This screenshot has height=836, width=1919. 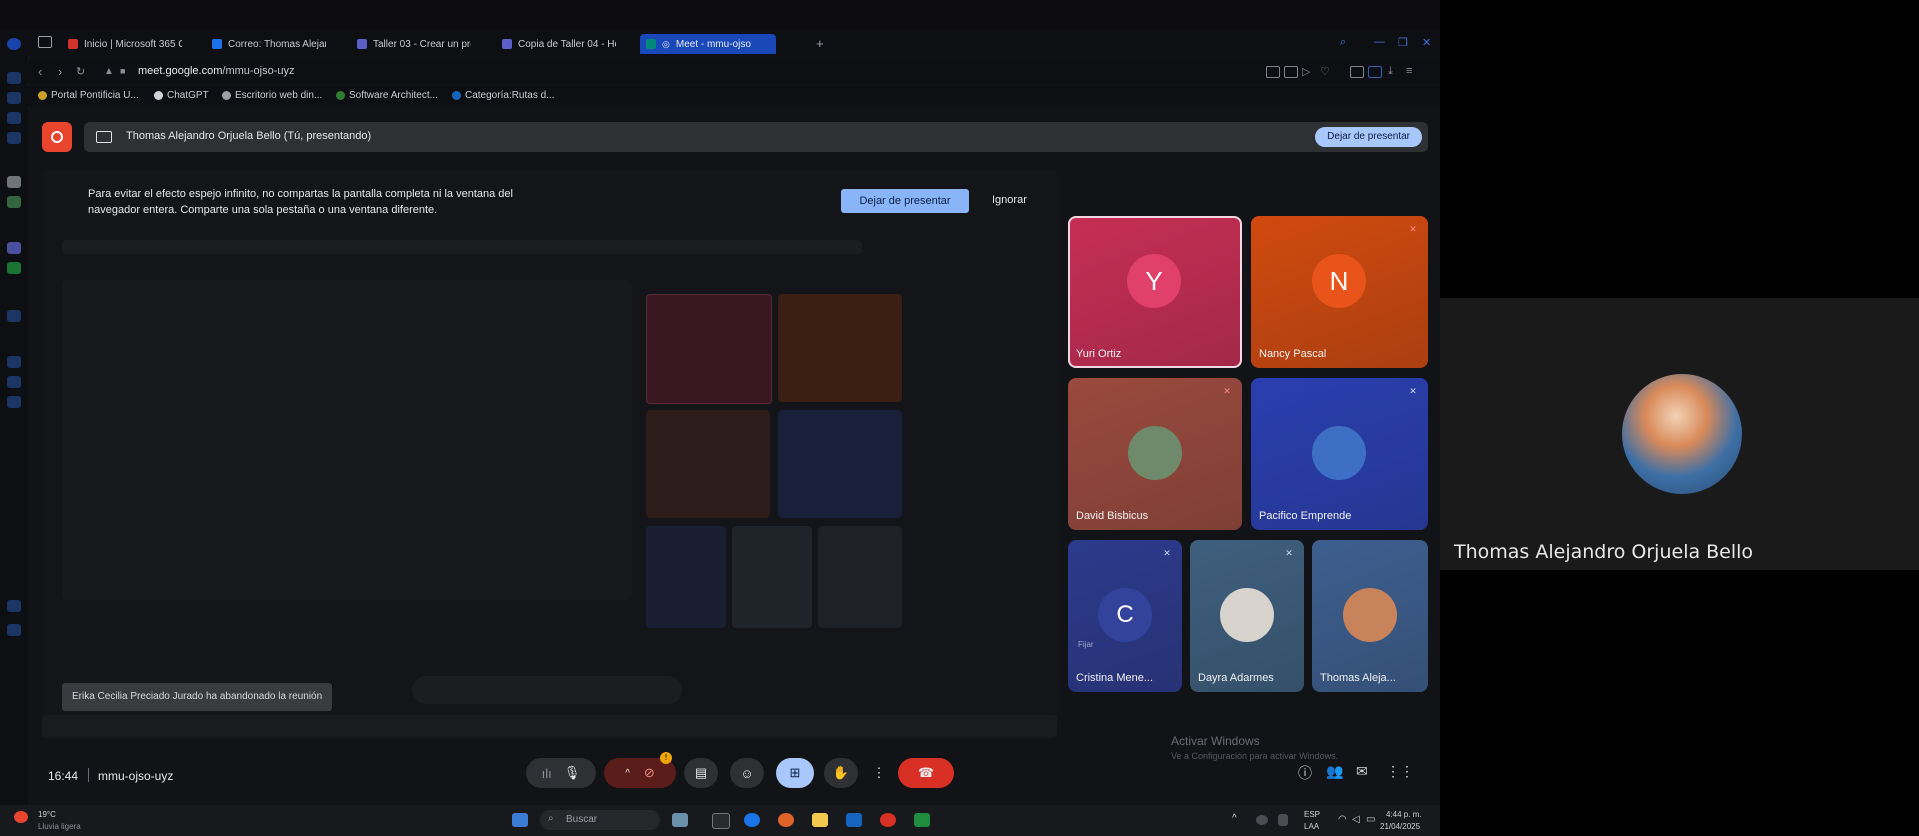 I want to click on opera-icon, so click(x=888, y=820).